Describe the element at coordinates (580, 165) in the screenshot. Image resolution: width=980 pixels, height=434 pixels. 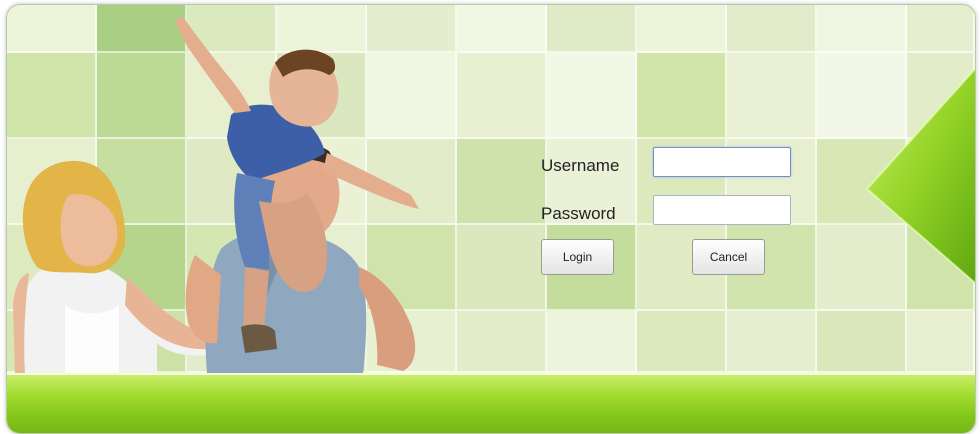
I see `username-label: Username` at that location.